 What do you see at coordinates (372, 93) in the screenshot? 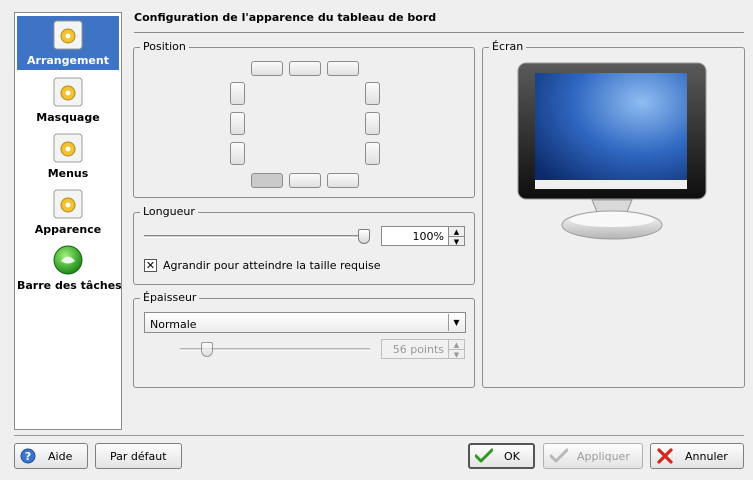
I see `position-right-top-button` at bounding box center [372, 93].